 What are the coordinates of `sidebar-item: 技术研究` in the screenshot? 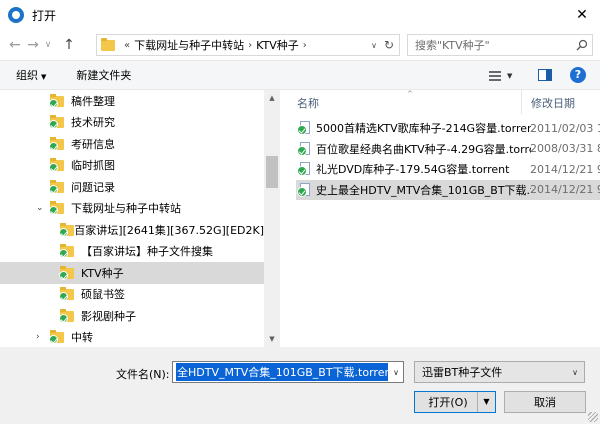 It's located at (132, 123).